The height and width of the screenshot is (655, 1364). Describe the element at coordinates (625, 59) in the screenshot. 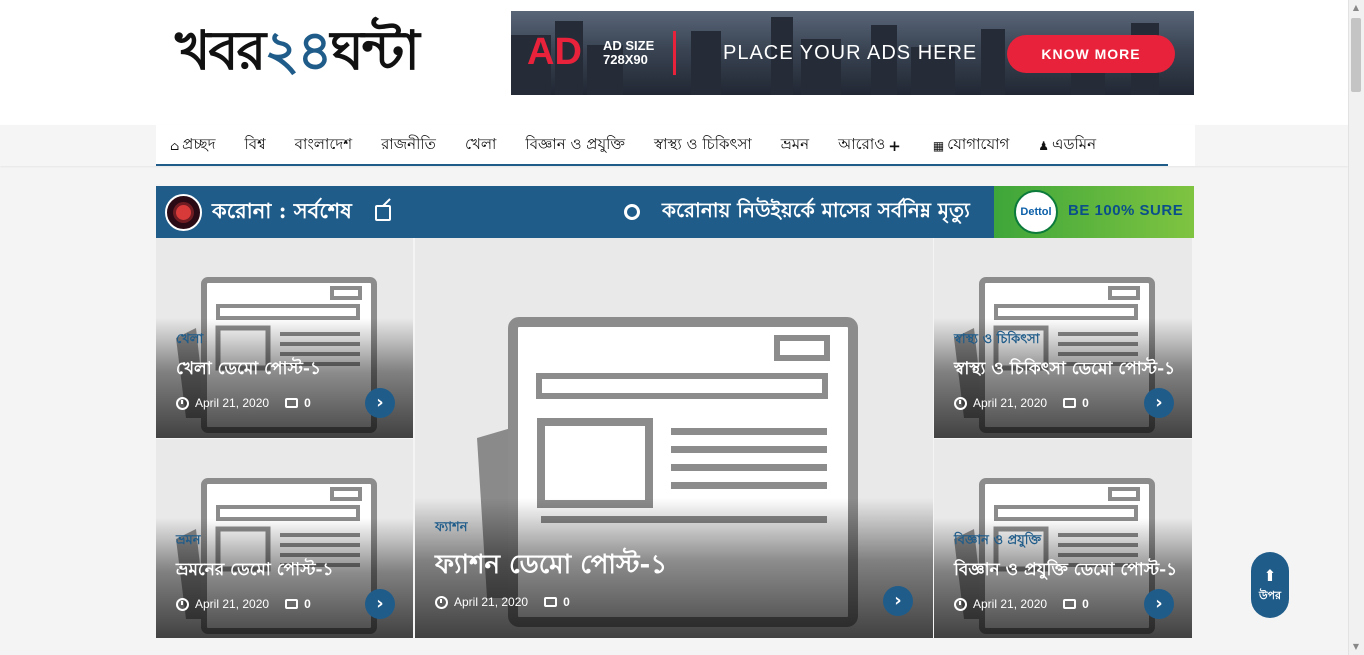

I see `ad-size-line2: 728X90` at that location.